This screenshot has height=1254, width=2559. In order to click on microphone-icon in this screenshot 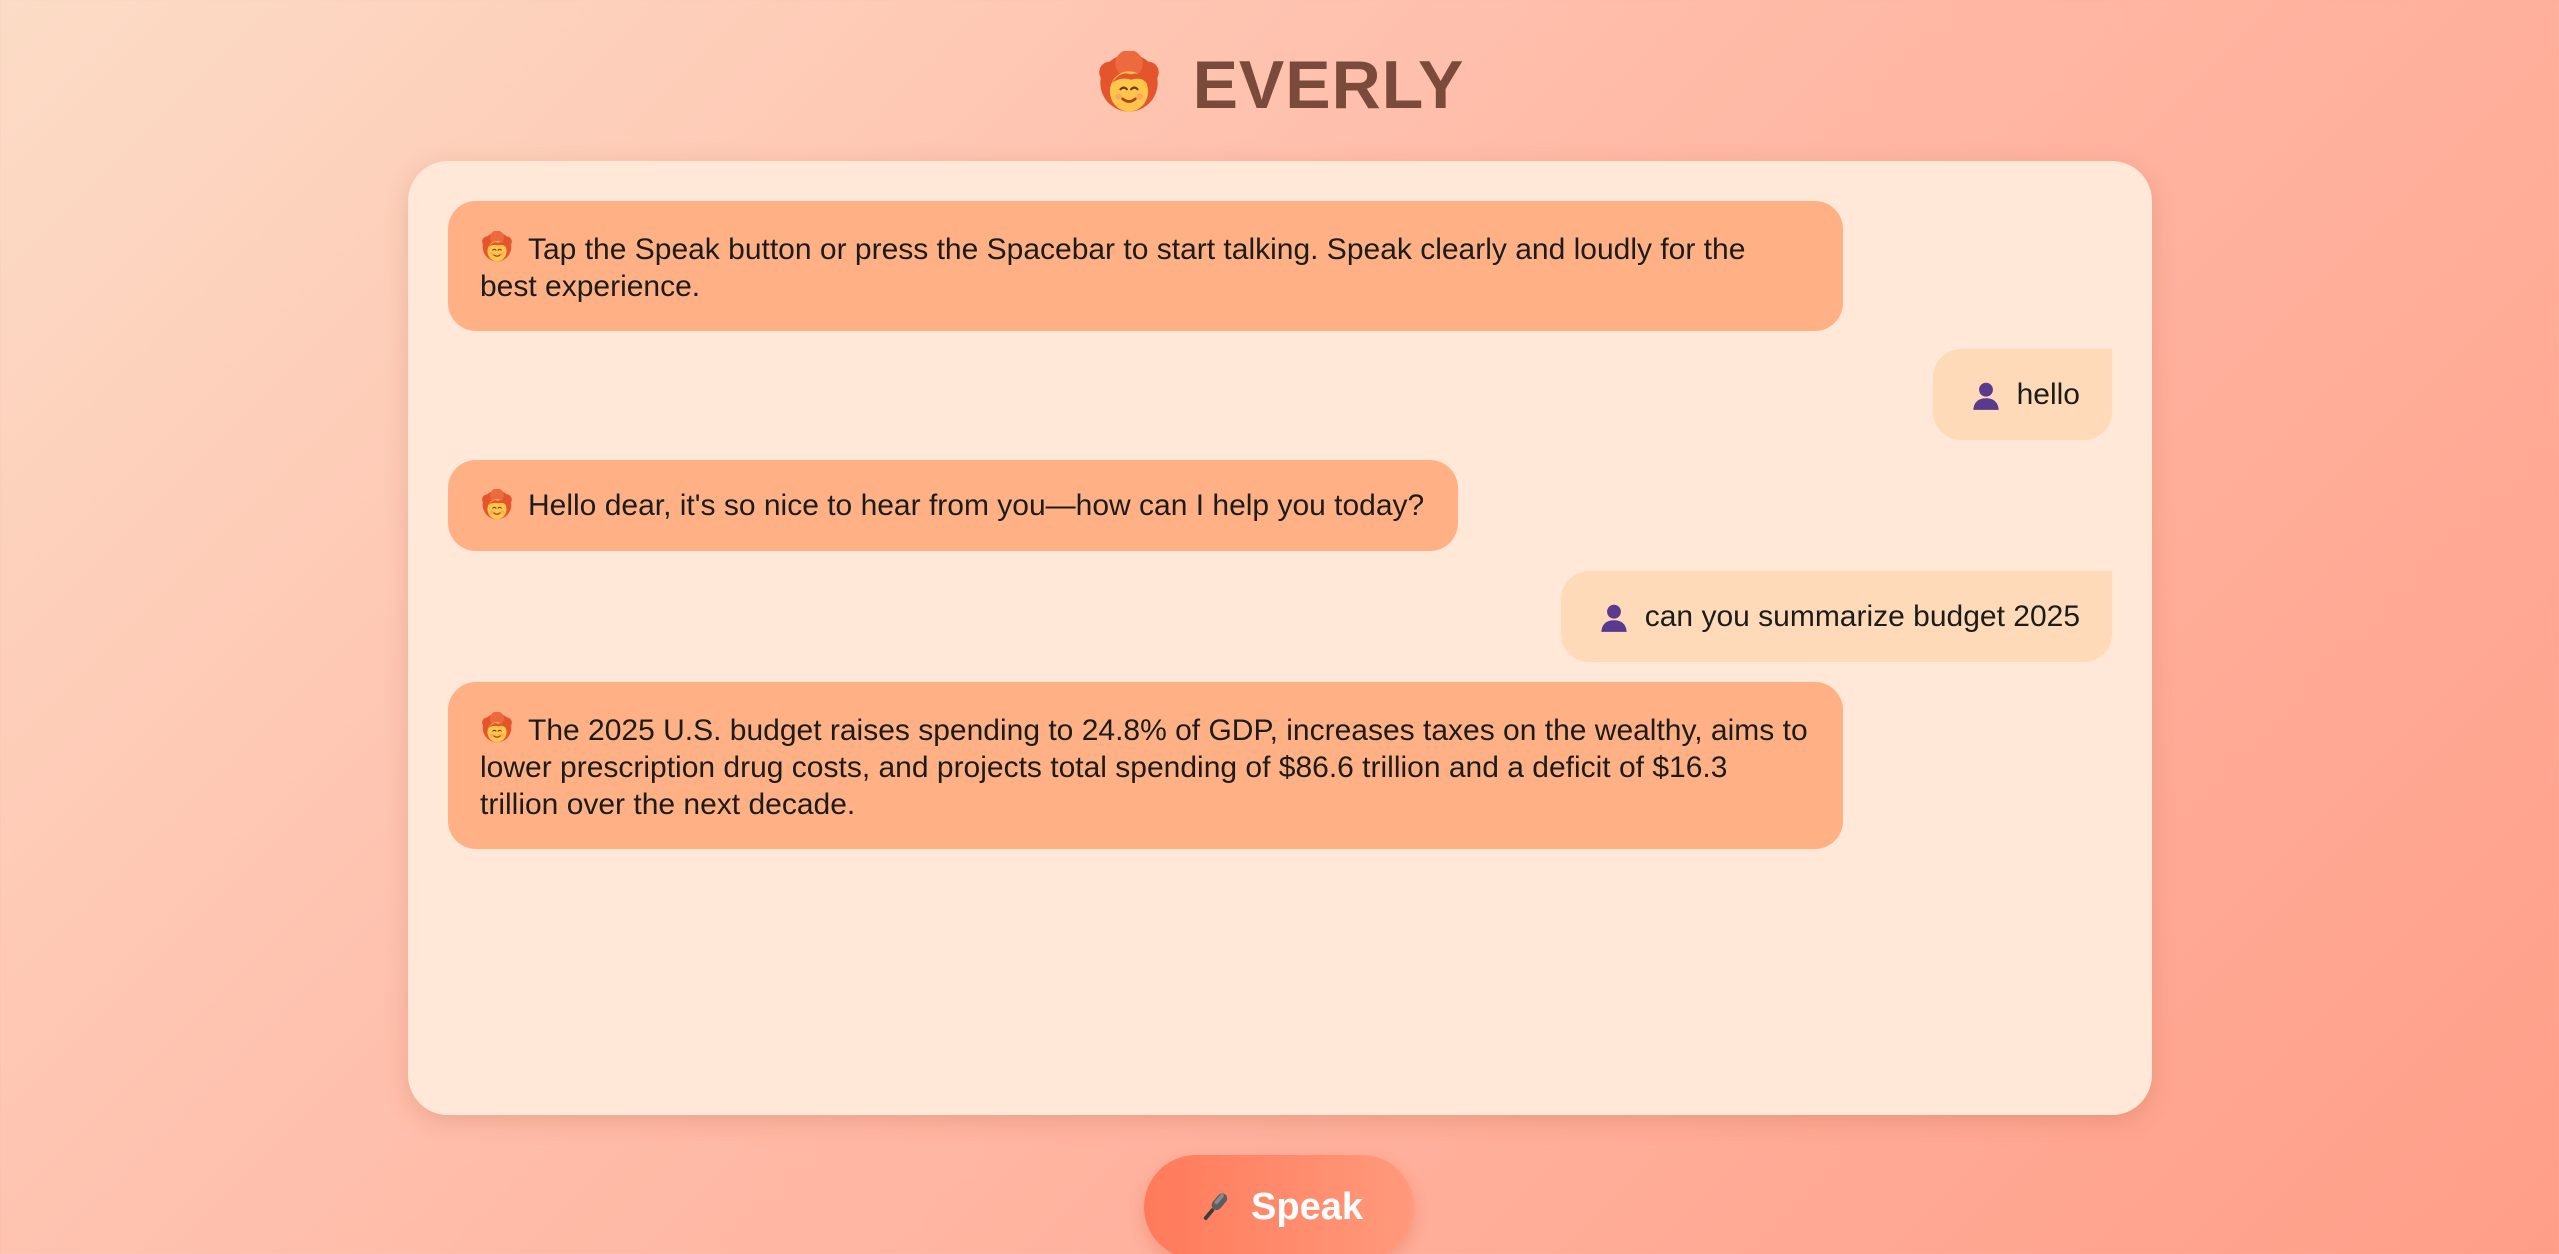, I will do `click(1215, 1207)`.